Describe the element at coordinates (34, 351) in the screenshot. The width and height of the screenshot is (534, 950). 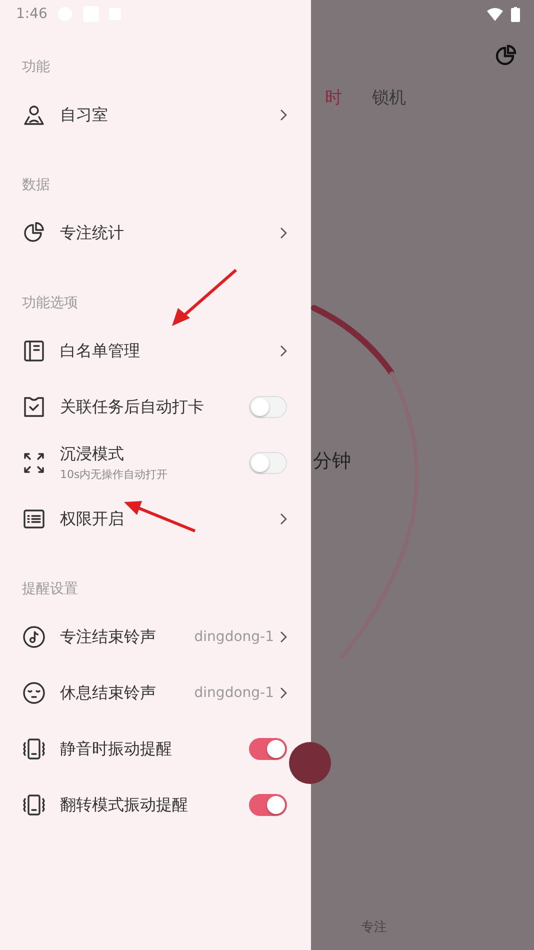
I see `book-icon` at that location.